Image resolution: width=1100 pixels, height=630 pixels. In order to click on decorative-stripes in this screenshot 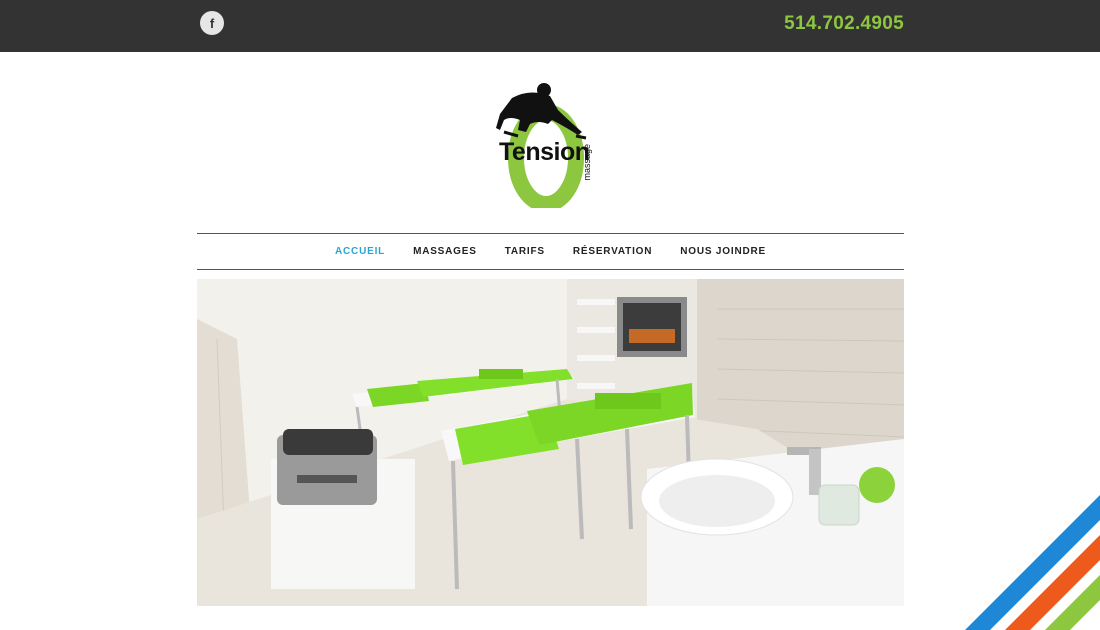, I will do `click(1032, 562)`.